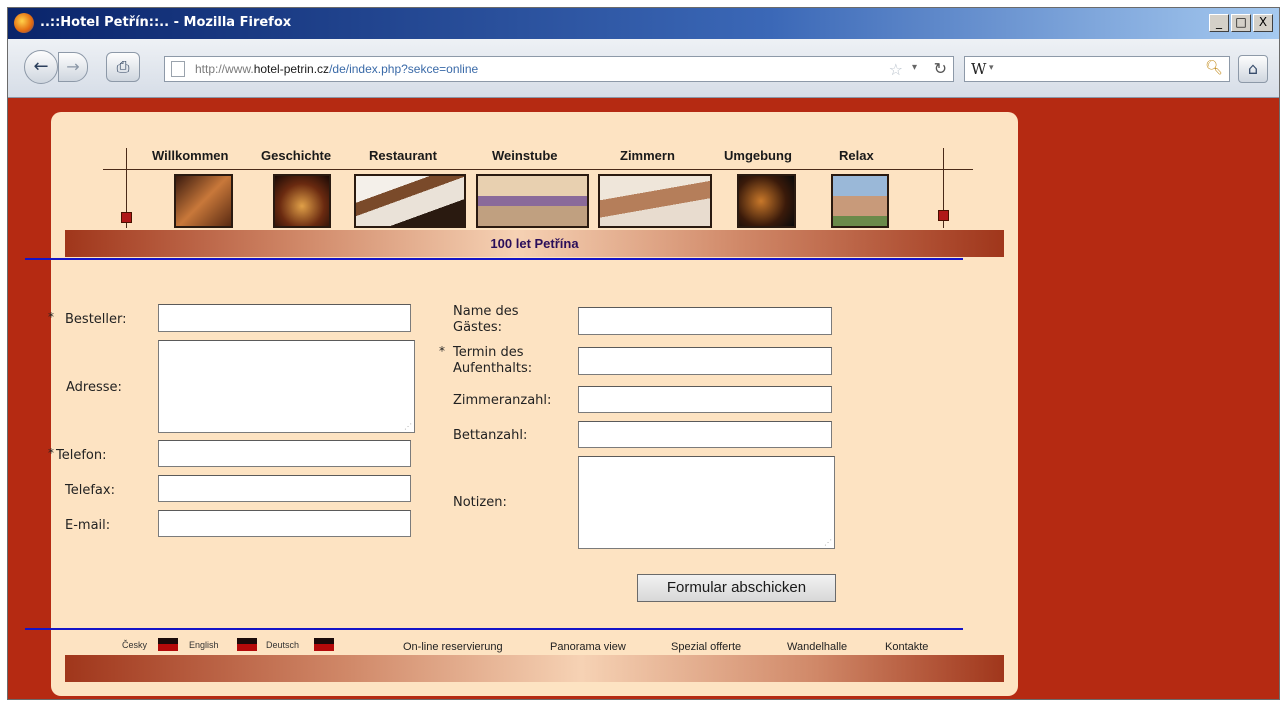 This screenshot has width=1287, height=702. Describe the element at coordinates (178, 69) in the screenshot. I see `page-icon` at that location.